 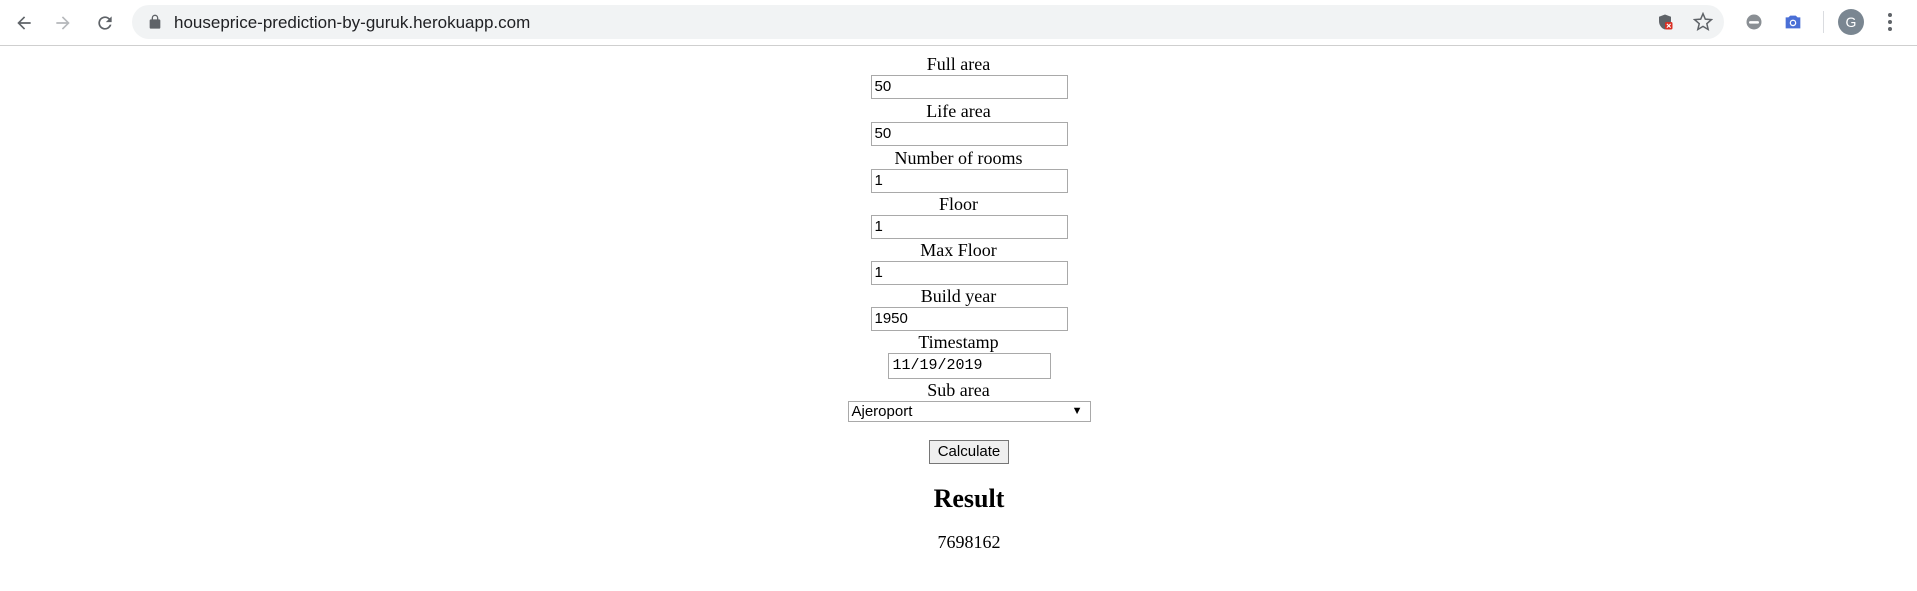 What do you see at coordinates (1754, 22) in the screenshot?
I see `extension-toggle-icon` at bounding box center [1754, 22].